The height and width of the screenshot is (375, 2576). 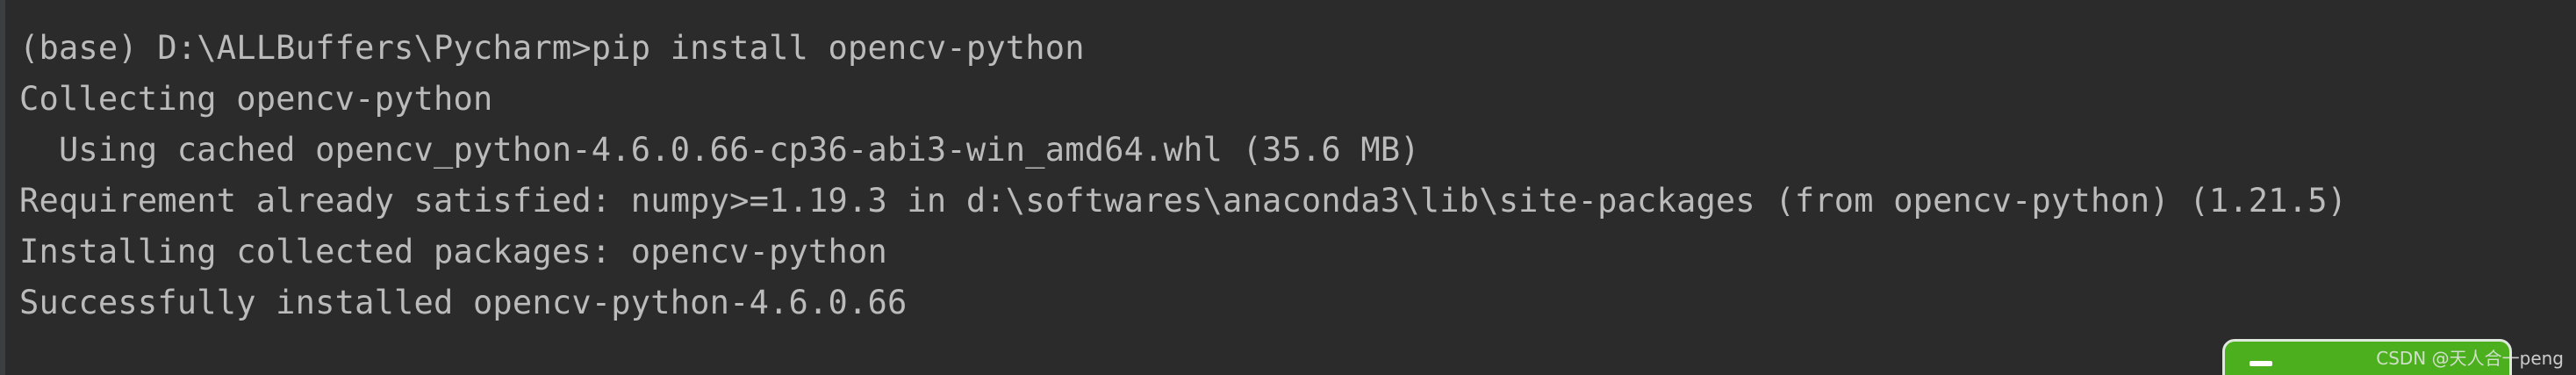 What do you see at coordinates (2261, 363) in the screenshot?
I see `badge-icon` at bounding box center [2261, 363].